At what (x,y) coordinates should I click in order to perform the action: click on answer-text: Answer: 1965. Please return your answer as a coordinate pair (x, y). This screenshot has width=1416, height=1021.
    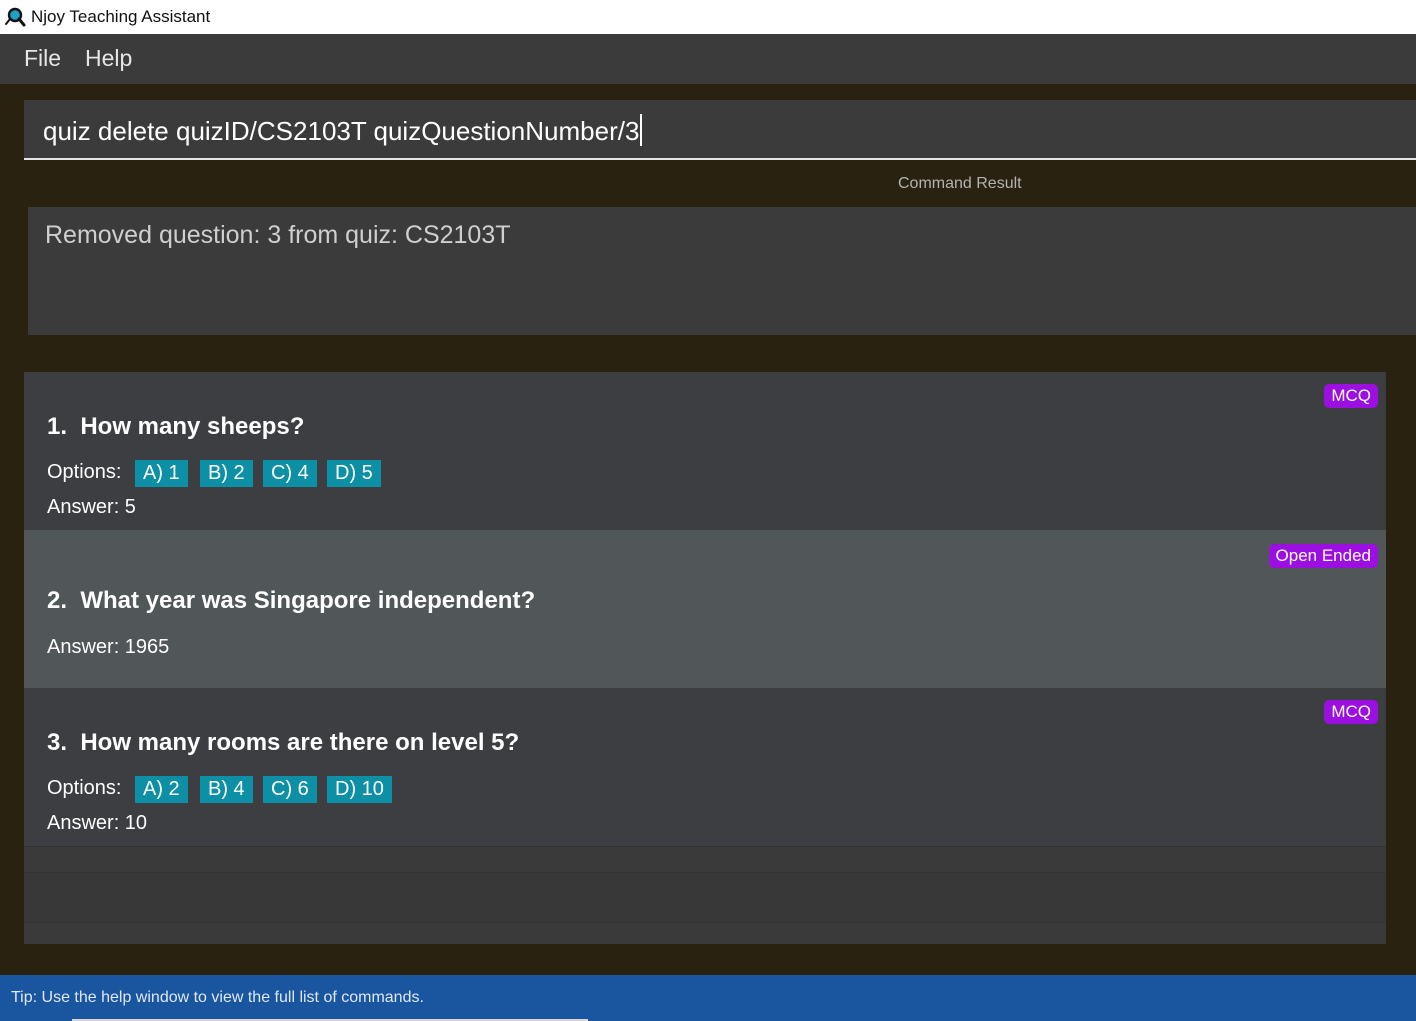
    Looking at the image, I should click on (108, 647).